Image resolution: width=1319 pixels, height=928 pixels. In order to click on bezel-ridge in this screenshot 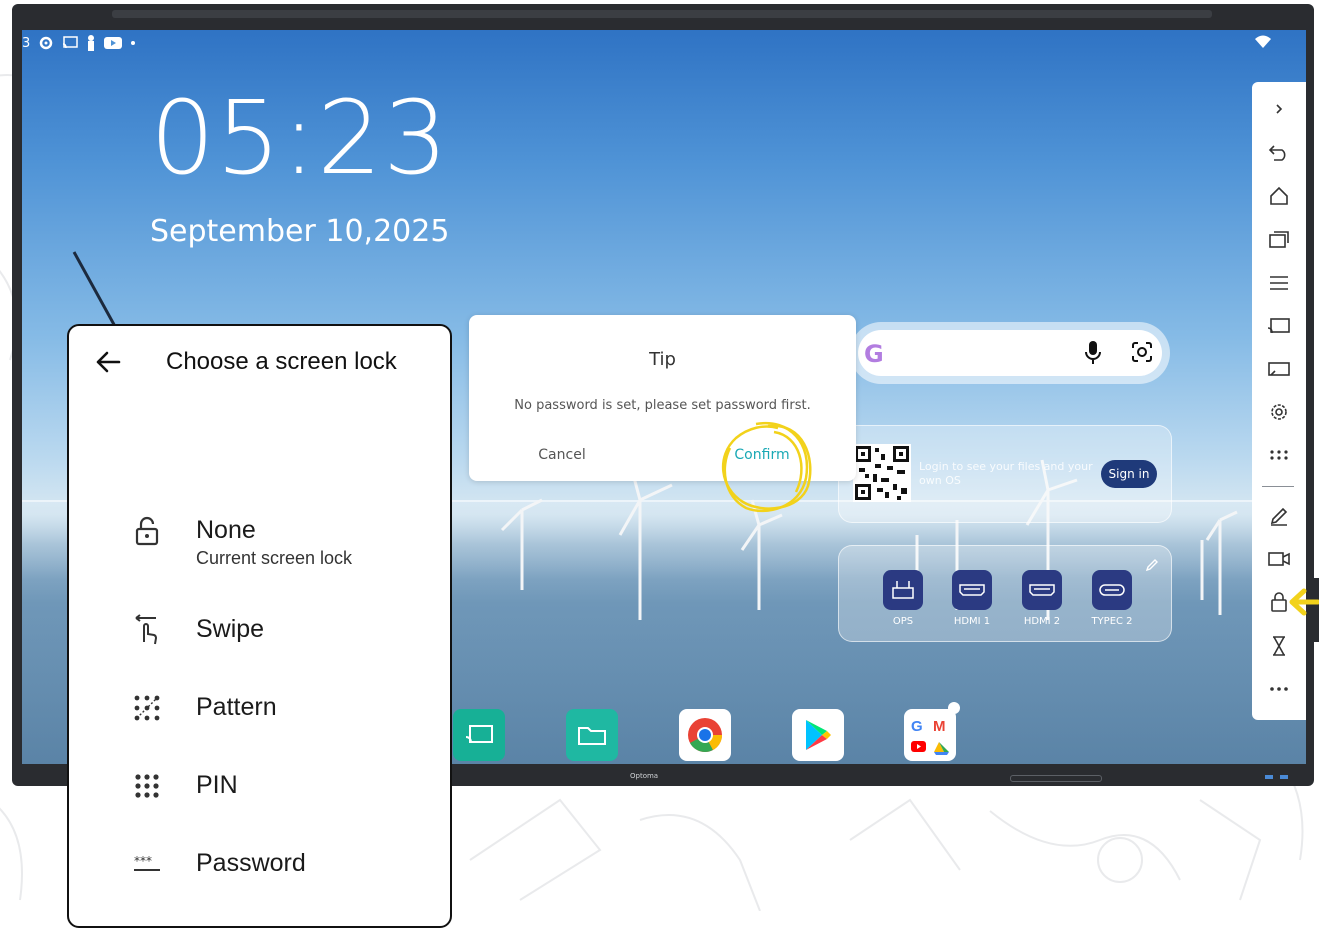, I will do `click(662, 14)`.